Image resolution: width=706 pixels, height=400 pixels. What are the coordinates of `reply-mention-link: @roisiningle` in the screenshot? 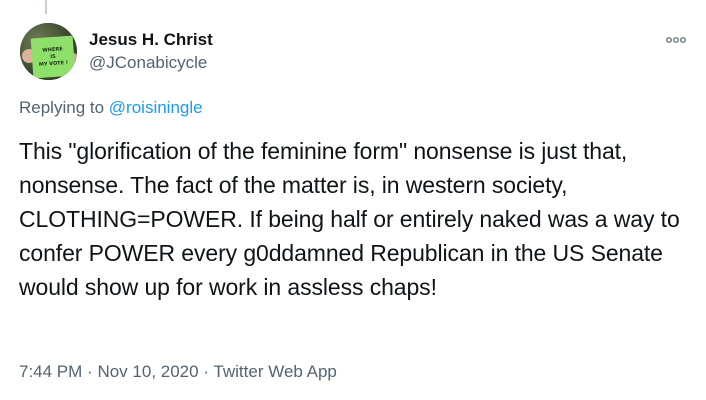 It's located at (156, 107).